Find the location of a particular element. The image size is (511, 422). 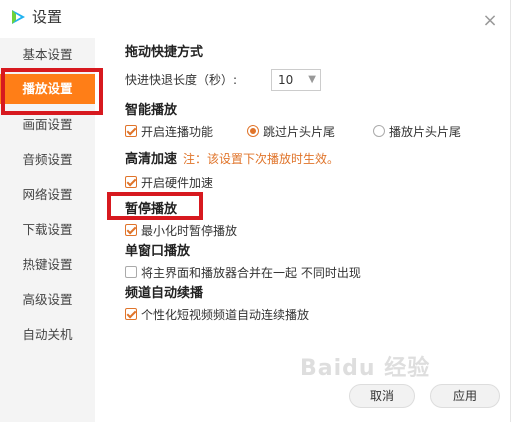

play-intro-label: 播放片头片尾 is located at coordinates (425, 132).